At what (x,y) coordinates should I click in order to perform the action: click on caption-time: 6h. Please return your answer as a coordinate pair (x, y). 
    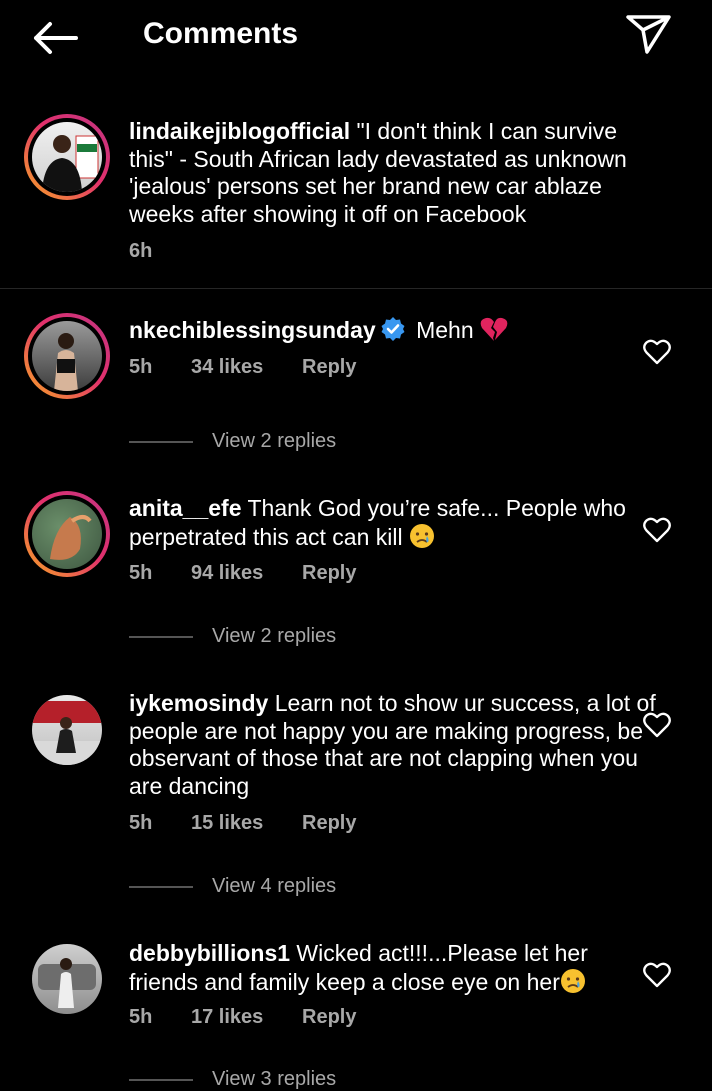
    Looking at the image, I should click on (141, 251).